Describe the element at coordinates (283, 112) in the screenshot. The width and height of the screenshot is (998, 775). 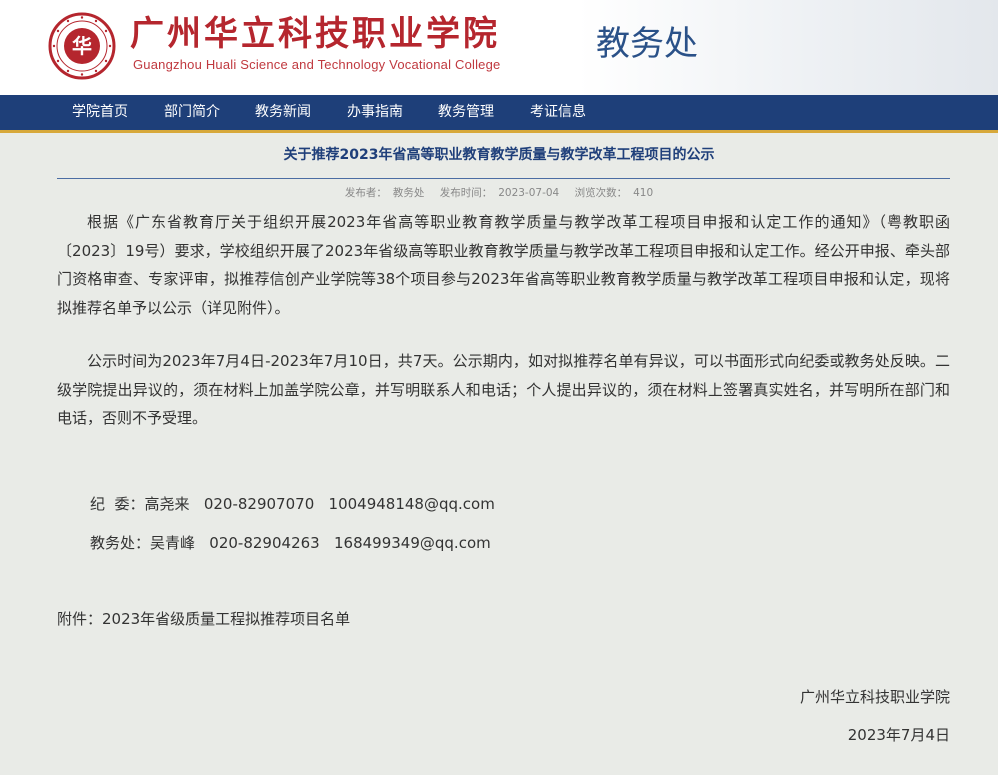
I see `nav-item-news: 教务新闻` at that location.